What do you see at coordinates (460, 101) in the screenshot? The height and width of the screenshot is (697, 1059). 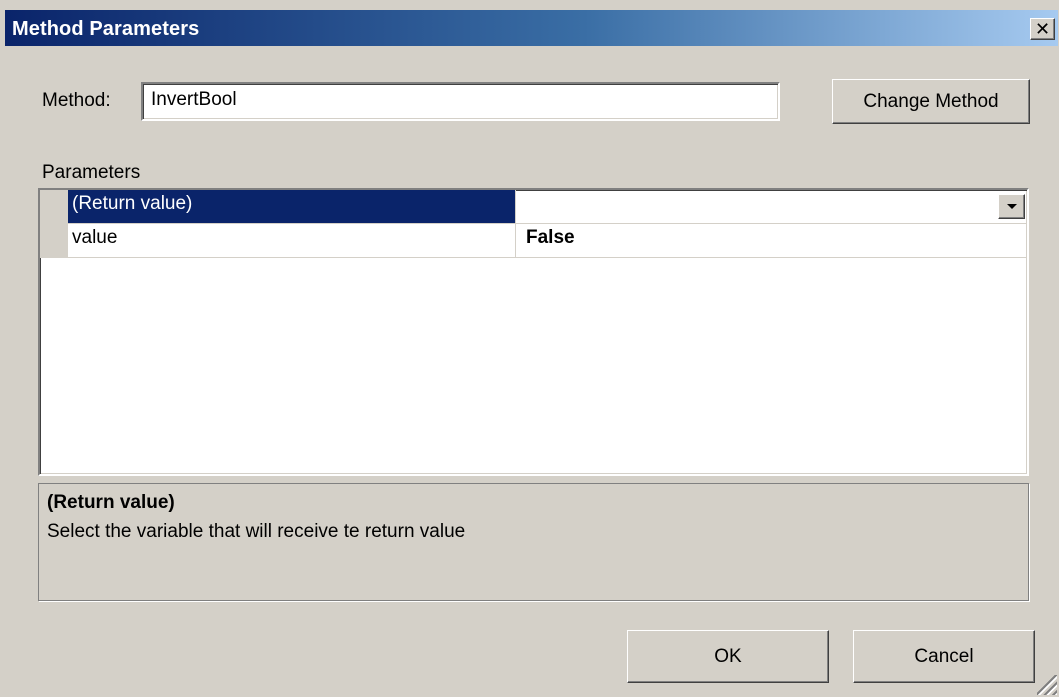 I see `method-input: InvertBool` at bounding box center [460, 101].